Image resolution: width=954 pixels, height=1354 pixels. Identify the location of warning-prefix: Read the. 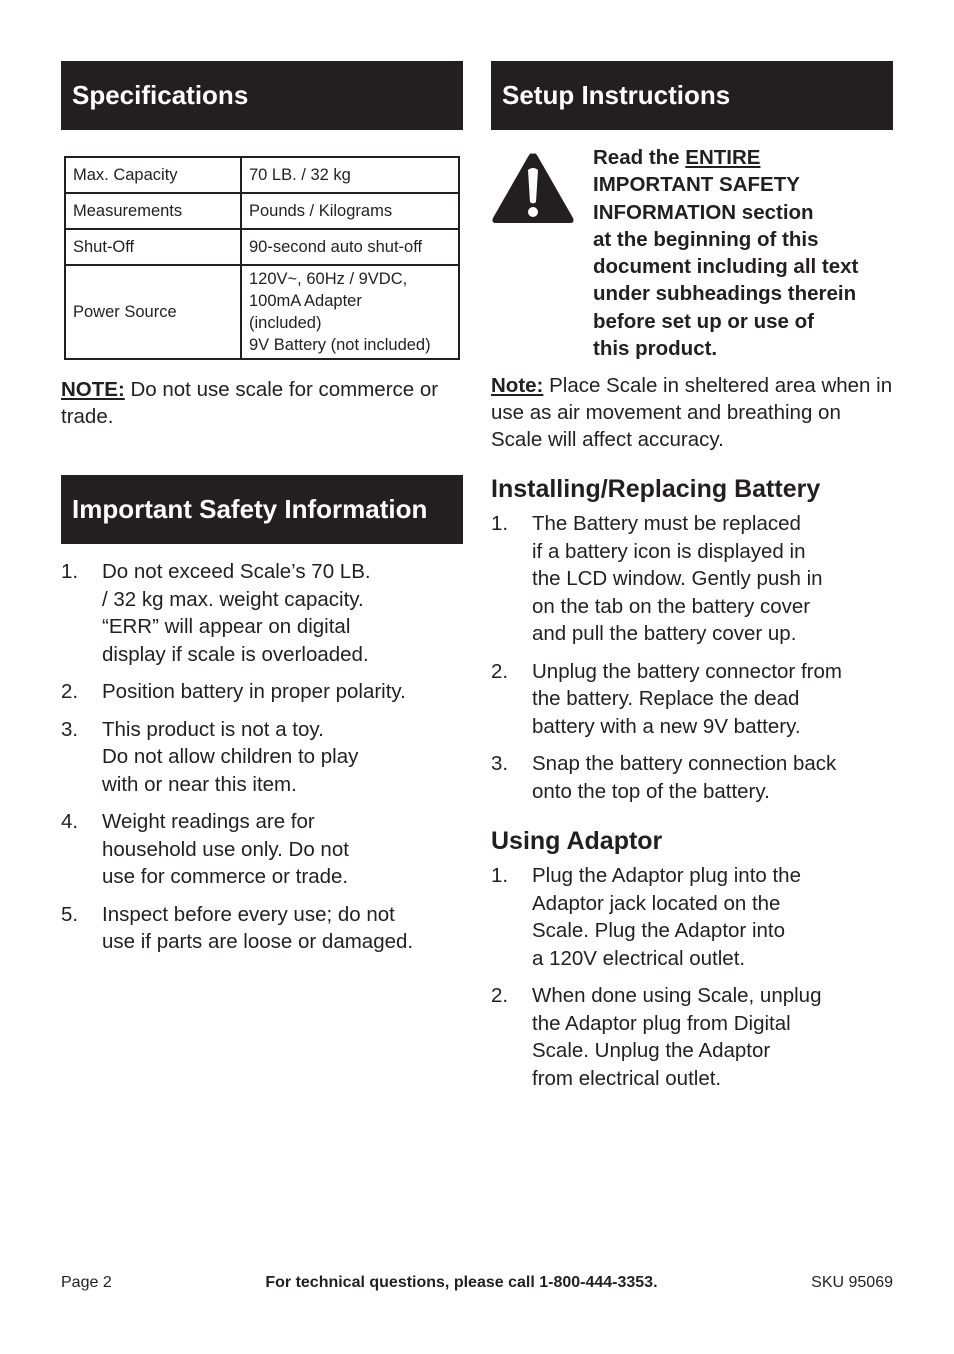
(639, 157).